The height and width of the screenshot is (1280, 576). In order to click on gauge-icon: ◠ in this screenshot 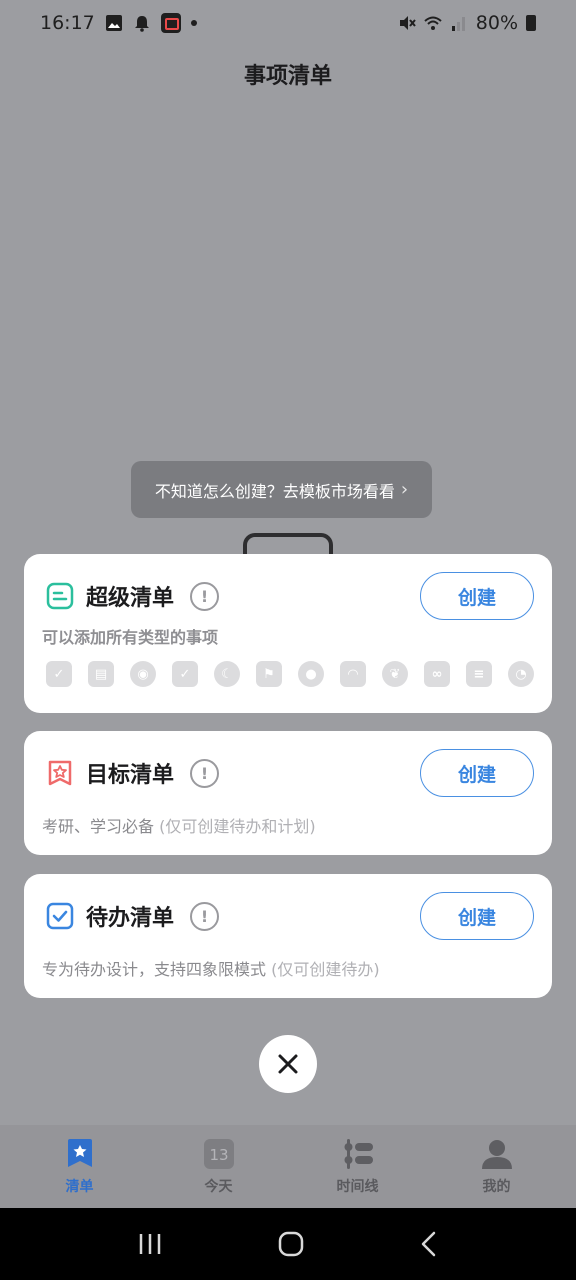, I will do `click(353, 674)`.